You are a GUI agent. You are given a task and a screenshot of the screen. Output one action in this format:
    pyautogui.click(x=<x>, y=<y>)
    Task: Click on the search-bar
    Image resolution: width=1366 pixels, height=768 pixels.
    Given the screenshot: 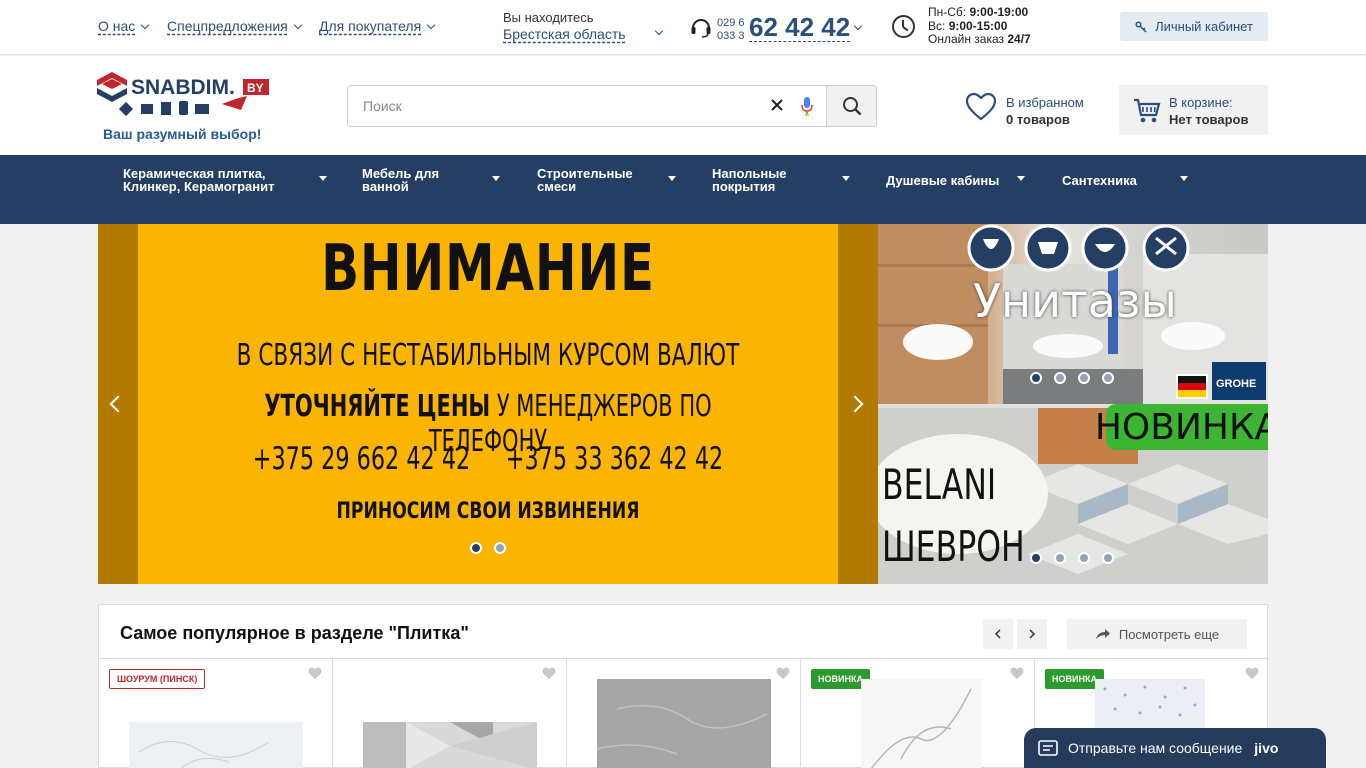 What is the action you would take?
    pyautogui.click(x=612, y=106)
    